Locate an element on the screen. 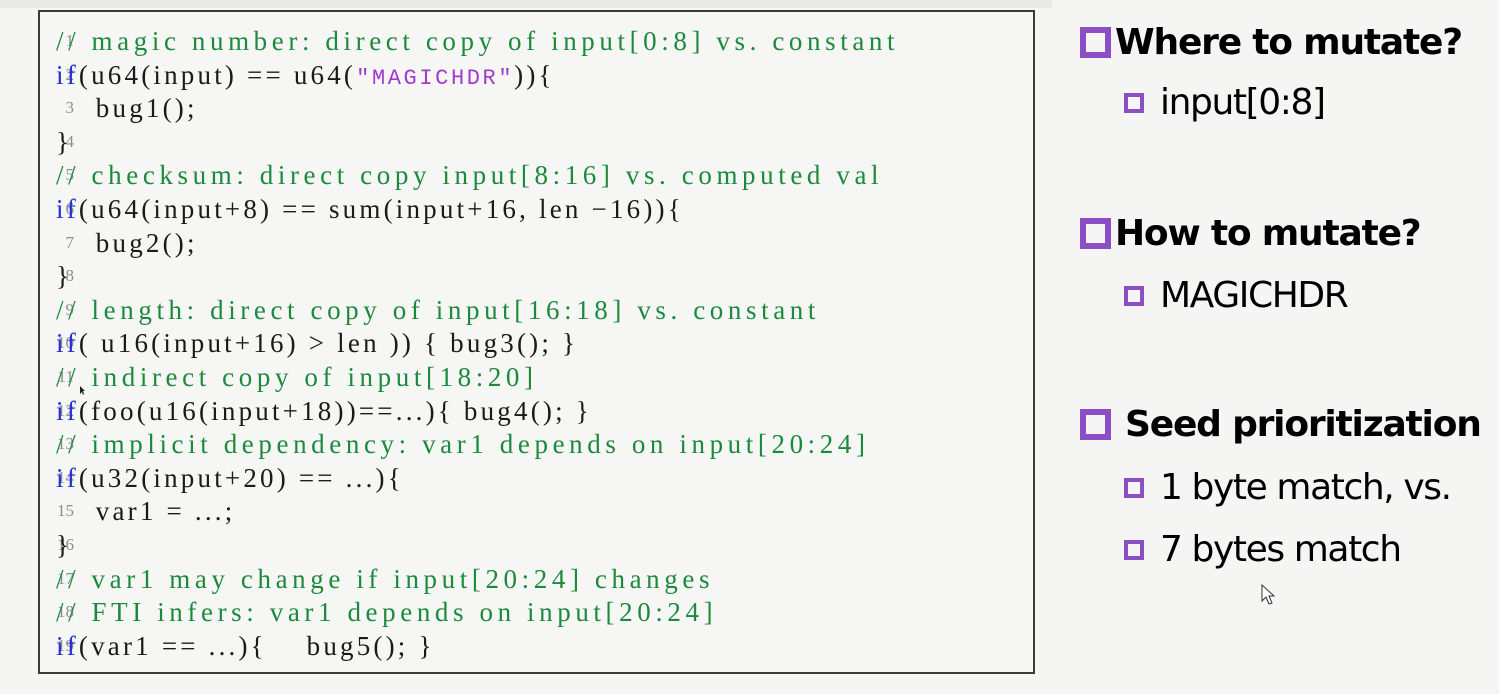  code-token-plain: (u32(input+20) == ...){ is located at coordinates (241, 477).